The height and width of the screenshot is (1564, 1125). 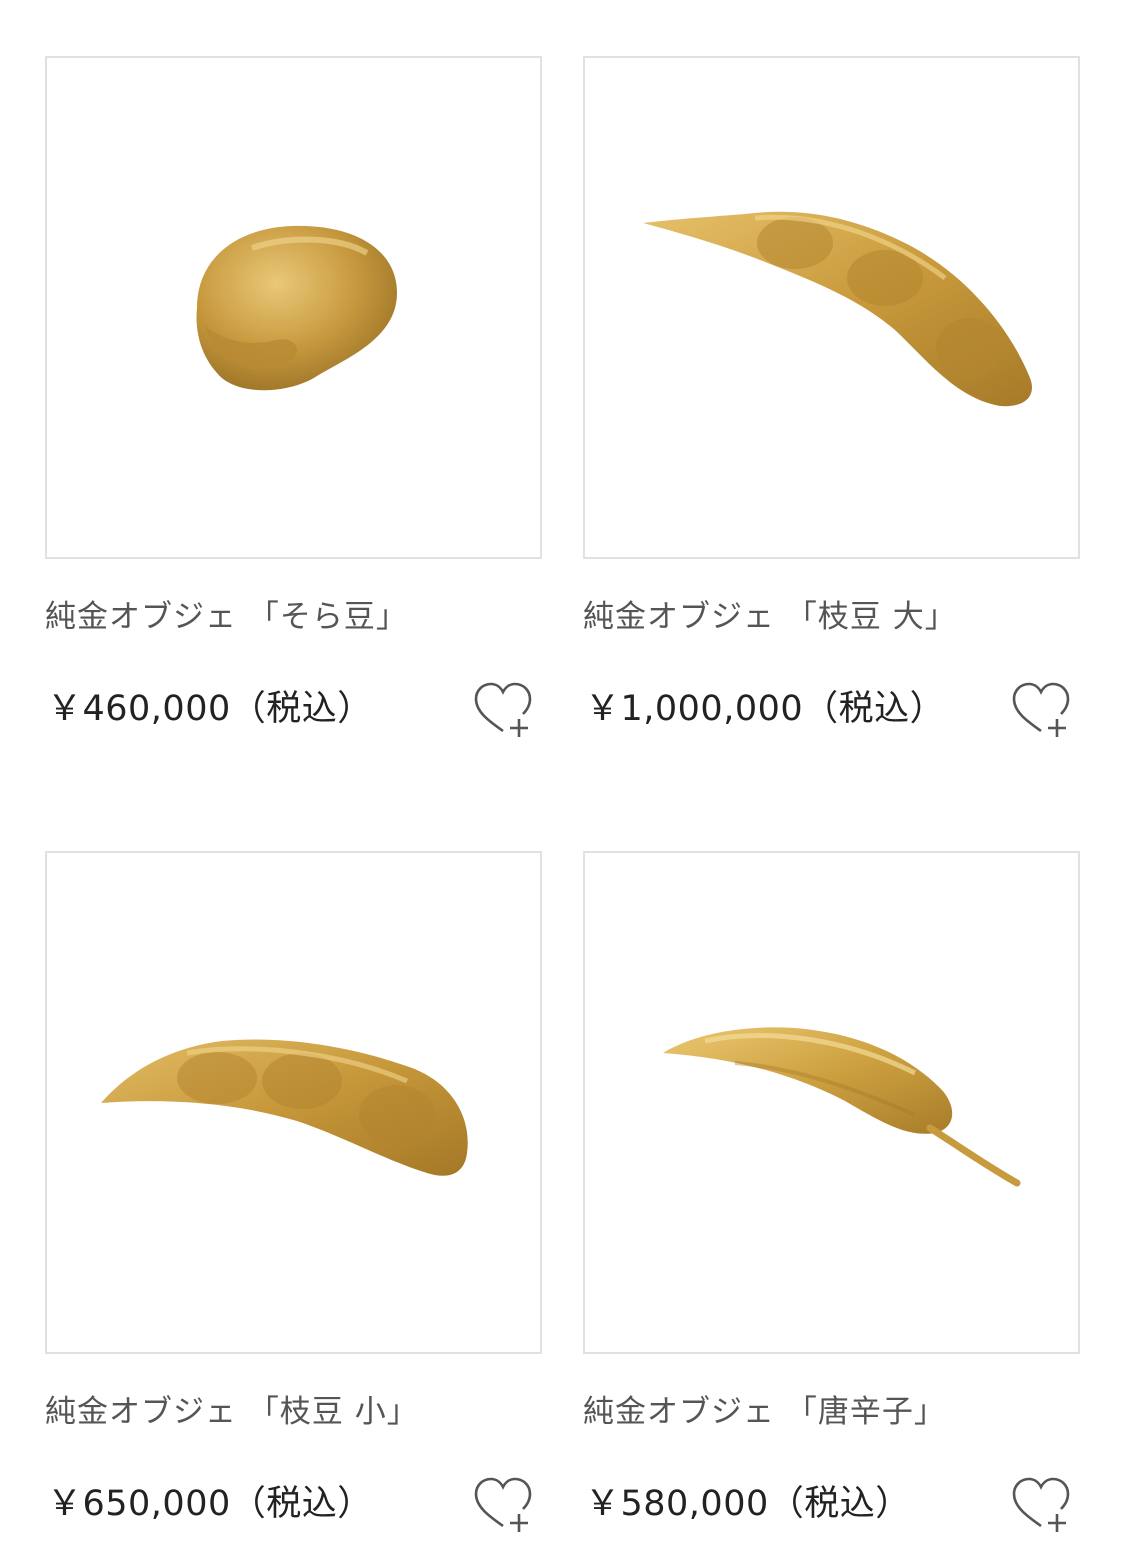 I want to click on product-price: ￥460,000（税込）, so click(x=210, y=709).